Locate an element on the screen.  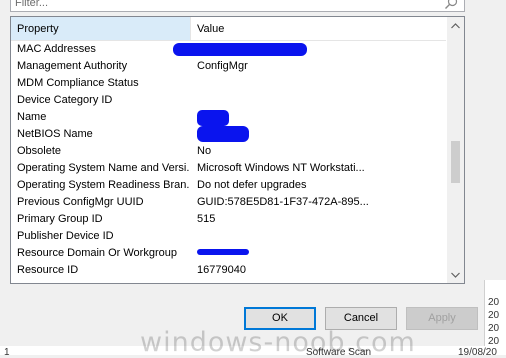
vertical-scrollbar is located at coordinates (455, 150).